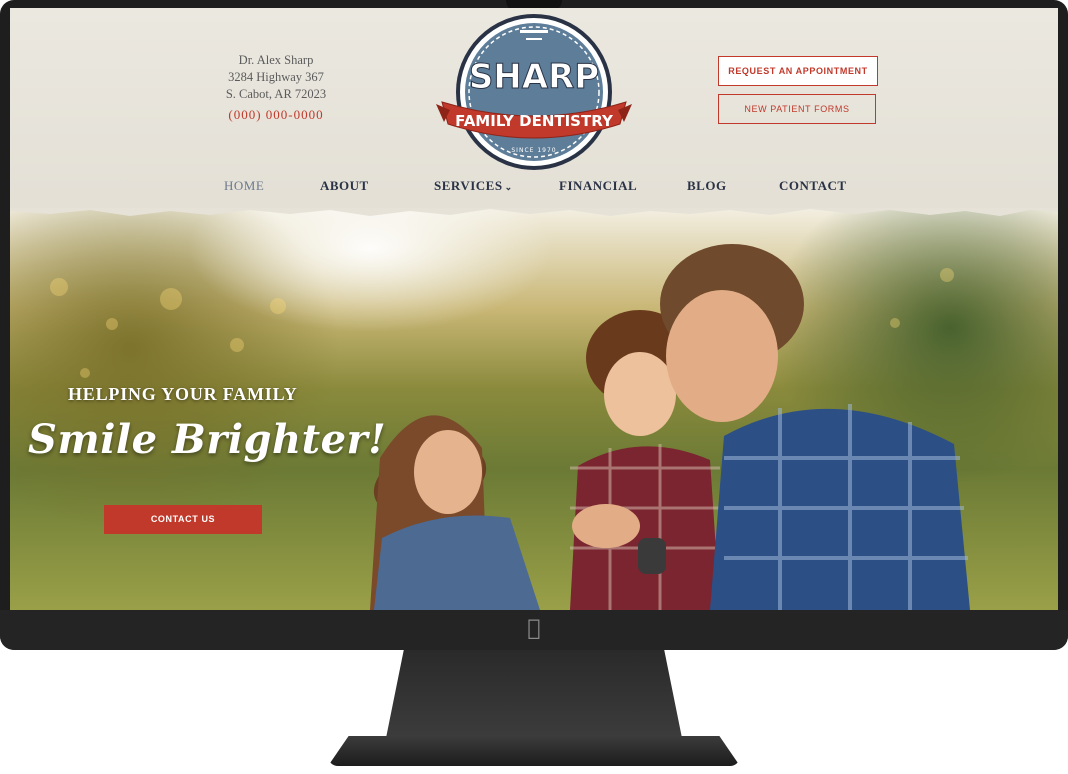  I want to click on phone-link: (000) 000-0000, so click(276, 114).